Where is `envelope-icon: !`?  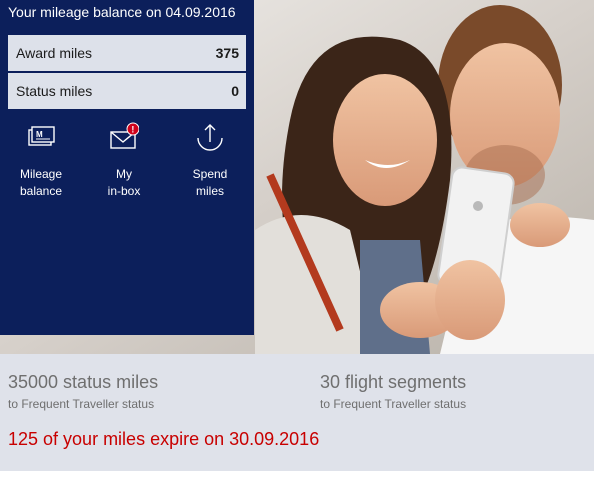
envelope-icon: ! is located at coordinates (124, 135).